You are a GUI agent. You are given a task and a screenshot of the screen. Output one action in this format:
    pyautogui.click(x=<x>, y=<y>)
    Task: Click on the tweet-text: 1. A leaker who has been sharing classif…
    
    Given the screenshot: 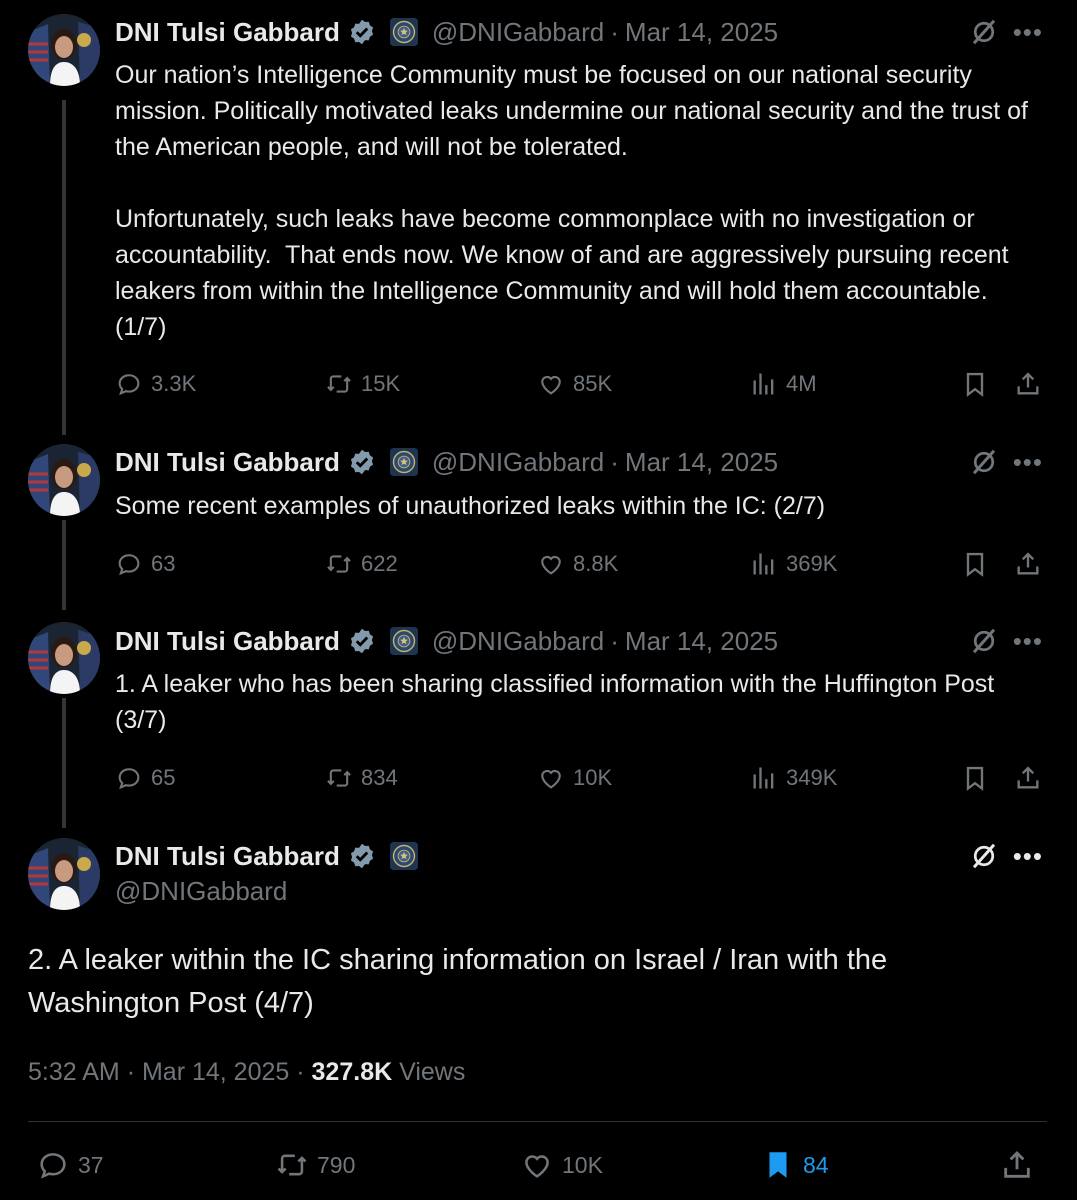 What is the action you would take?
    pyautogui.click(x=558, y=702)
    